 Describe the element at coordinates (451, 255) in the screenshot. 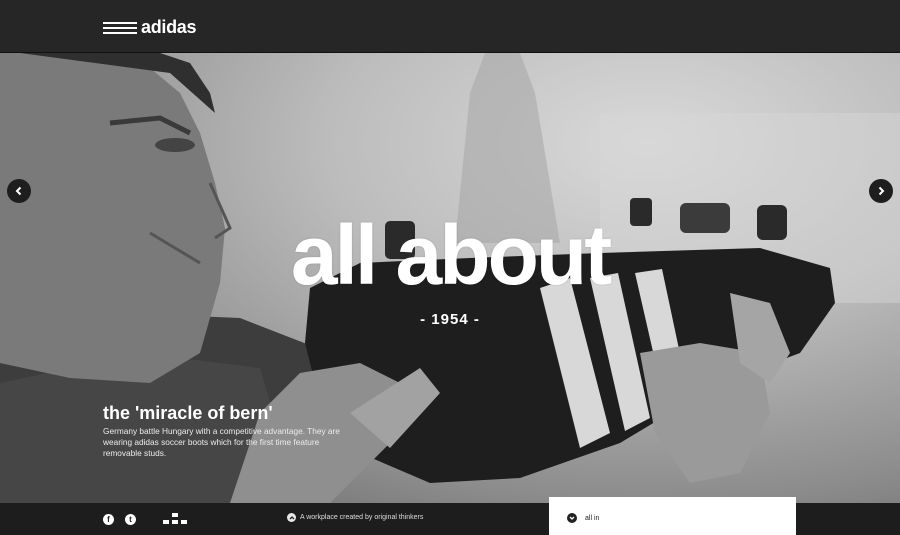

I see `hero-headline: all about` at that location.